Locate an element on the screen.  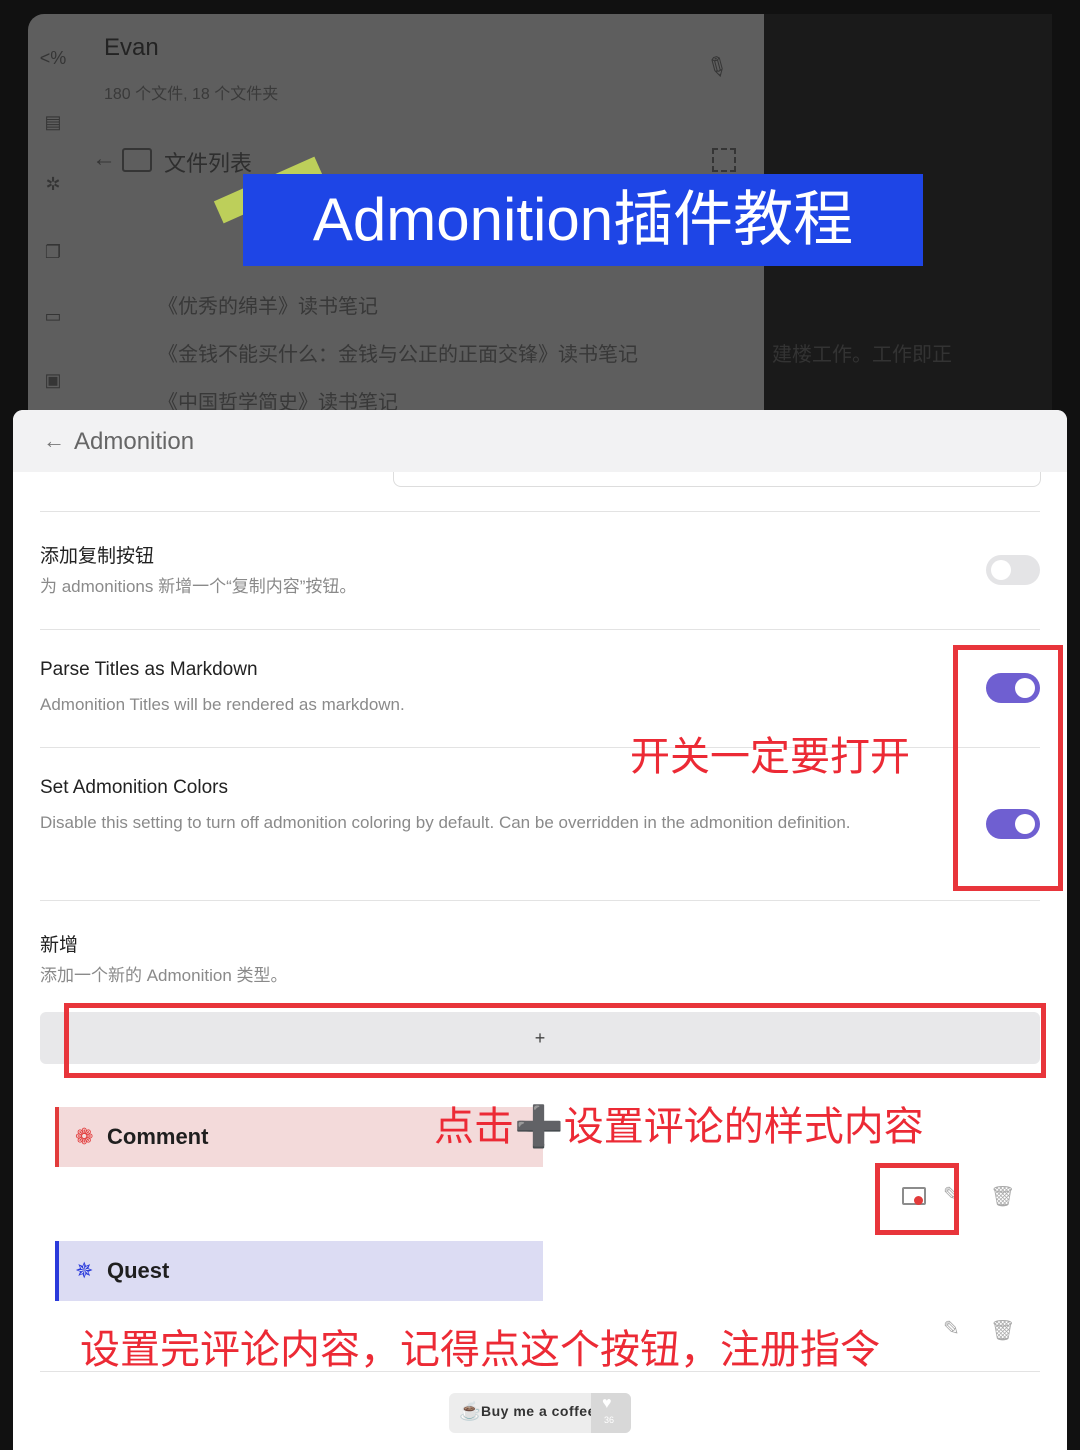
code-icon: <% is located at coordinates (53, 58).